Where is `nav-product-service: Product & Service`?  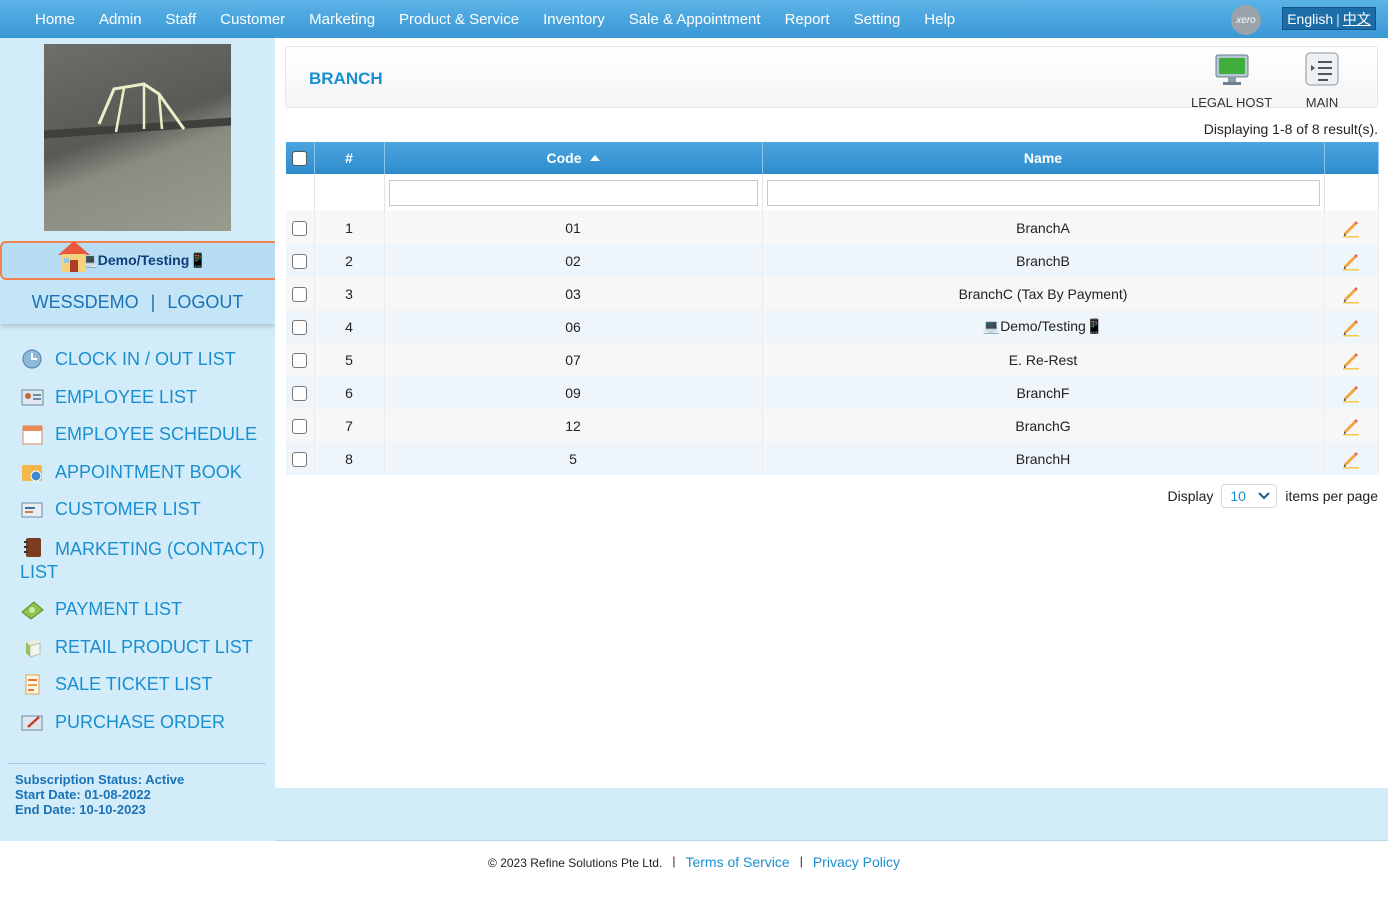 nav-product-service: Product & Service is located at coordinates (459, 19).